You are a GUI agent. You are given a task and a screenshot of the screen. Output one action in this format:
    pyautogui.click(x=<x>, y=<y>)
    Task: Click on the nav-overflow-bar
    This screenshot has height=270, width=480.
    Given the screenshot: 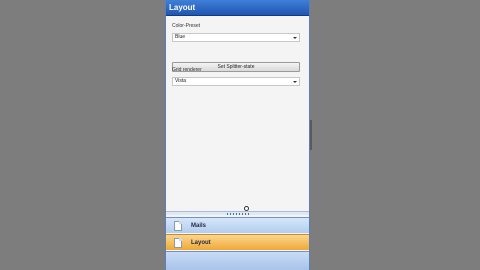 What is the action you would take?
    pyautogui.click(x=237, y=260)
    